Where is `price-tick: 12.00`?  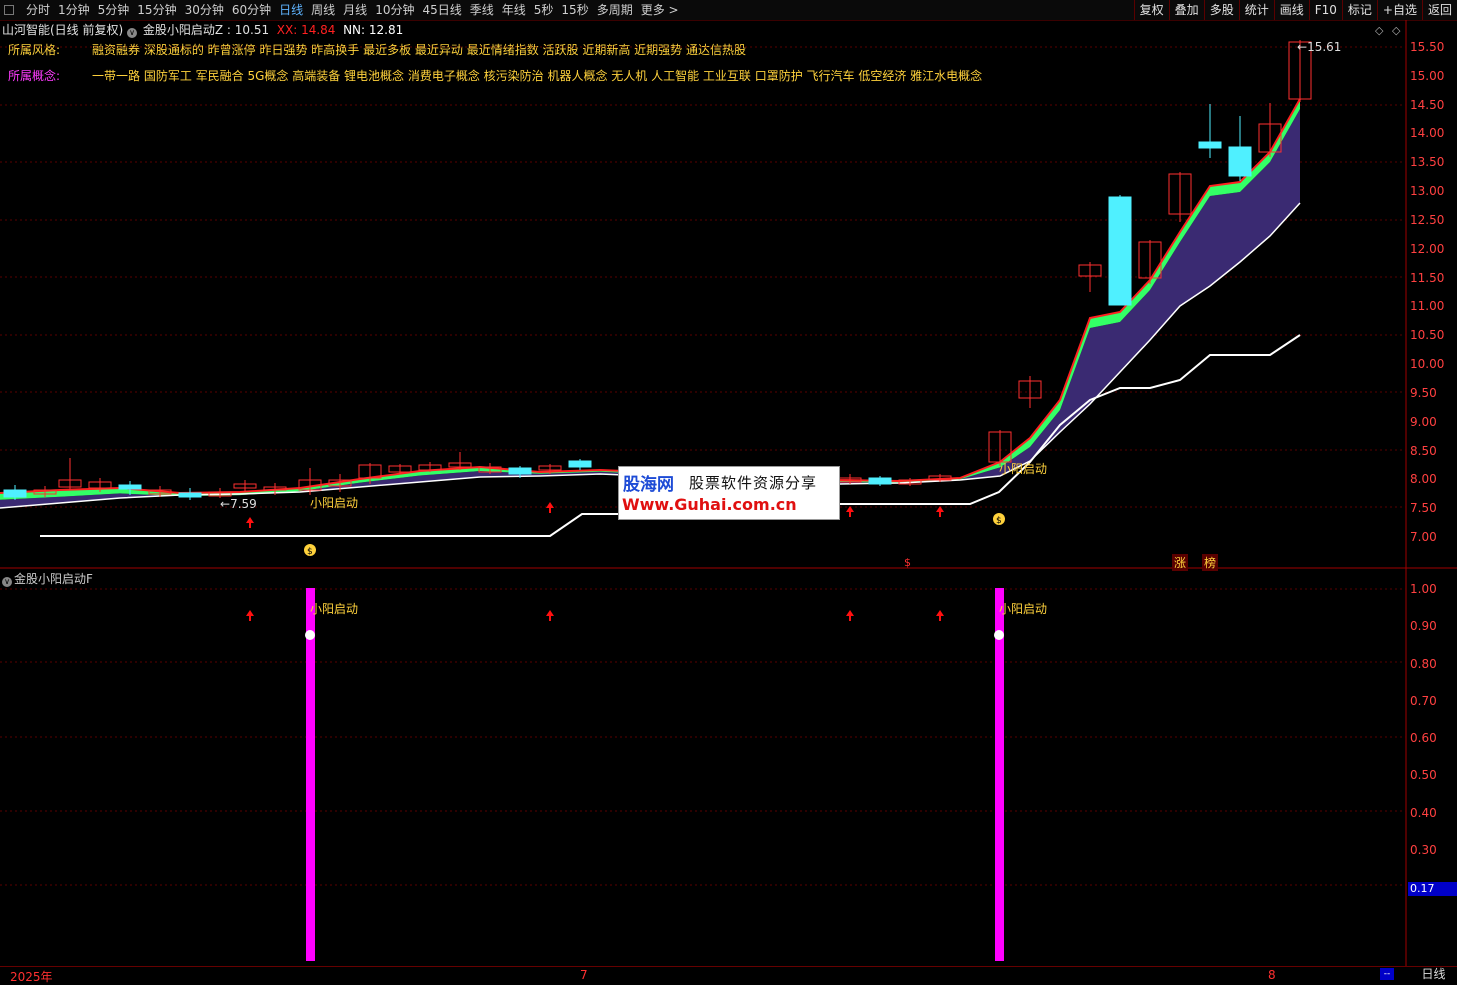 price-tick: 12.00 is located at coordinates (1427, 248).